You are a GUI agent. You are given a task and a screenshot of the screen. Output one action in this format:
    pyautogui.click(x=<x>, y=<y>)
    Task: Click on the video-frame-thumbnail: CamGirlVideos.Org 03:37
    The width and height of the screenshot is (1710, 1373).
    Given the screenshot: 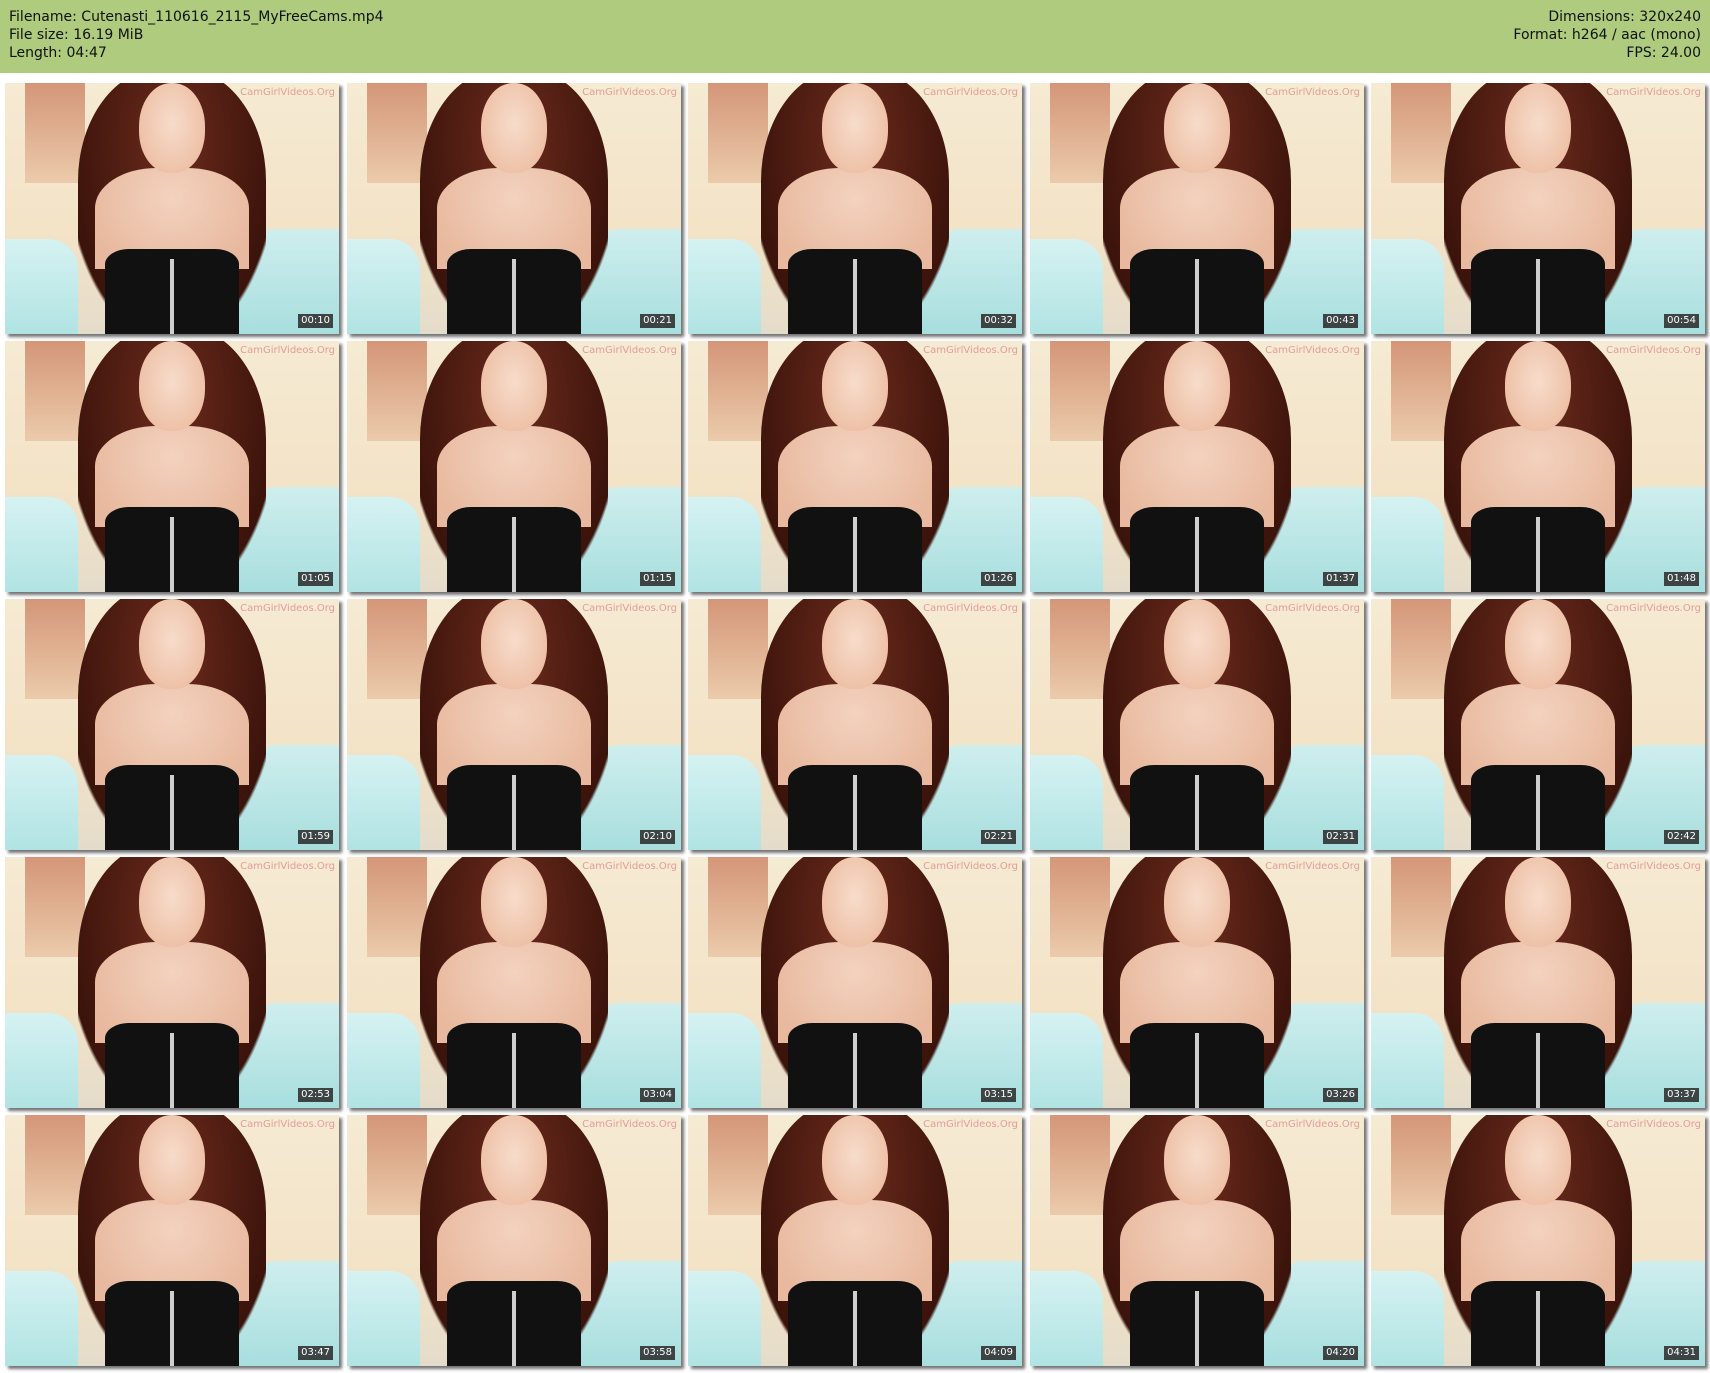 What is the action you would take?
    pyautogui.click(x=1538, y=982)
    